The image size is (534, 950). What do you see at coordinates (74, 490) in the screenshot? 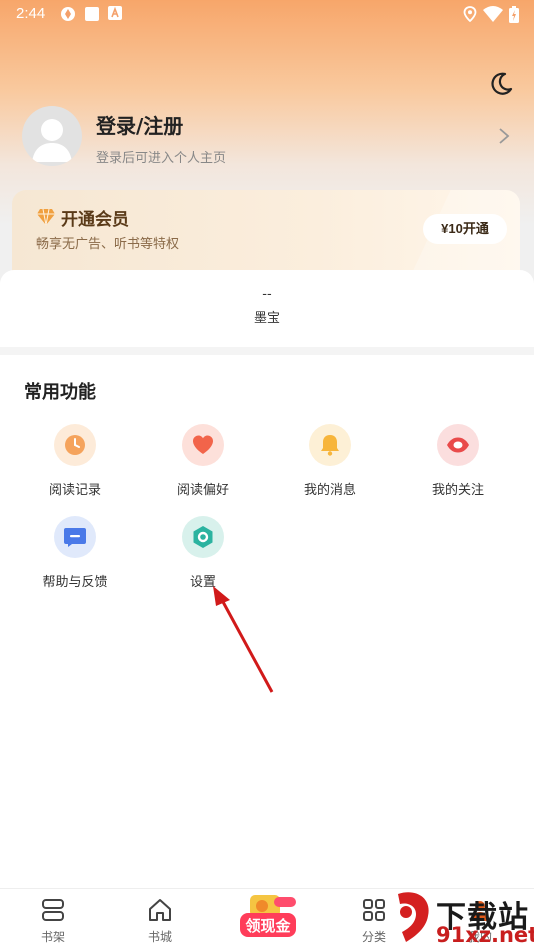
I see `function-label: 阅读记录` at bounding box center [74, 490].